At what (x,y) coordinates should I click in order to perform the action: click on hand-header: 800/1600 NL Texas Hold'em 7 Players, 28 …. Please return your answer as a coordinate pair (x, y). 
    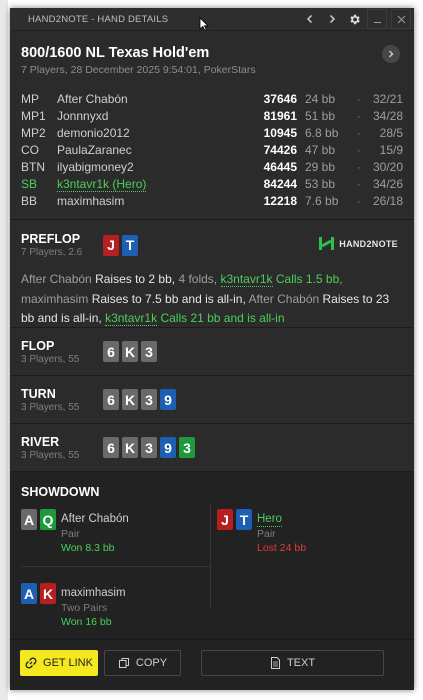
    Looking at the image, I should click on (212, 53).